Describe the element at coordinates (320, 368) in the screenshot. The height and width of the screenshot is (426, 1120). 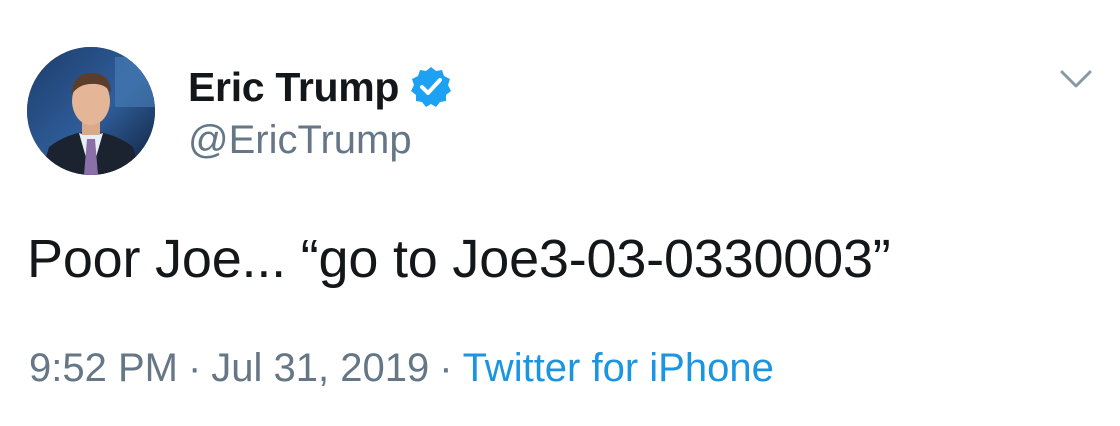
I see `tweet-date: Jul 31, 2019` at that location.